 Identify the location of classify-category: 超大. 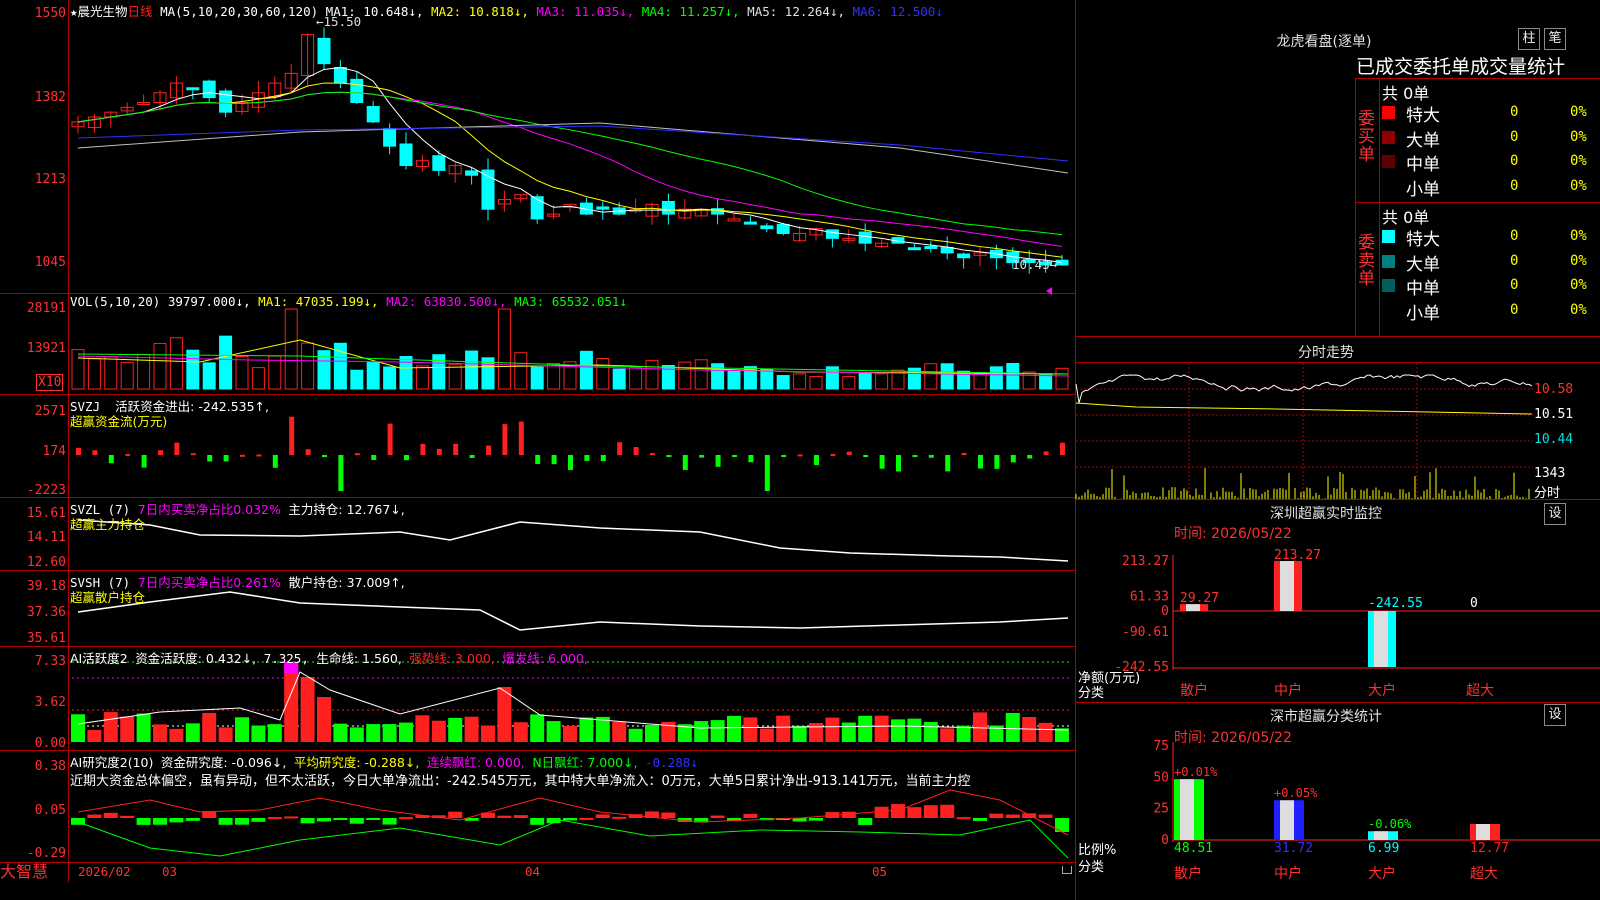
(1484, 874).